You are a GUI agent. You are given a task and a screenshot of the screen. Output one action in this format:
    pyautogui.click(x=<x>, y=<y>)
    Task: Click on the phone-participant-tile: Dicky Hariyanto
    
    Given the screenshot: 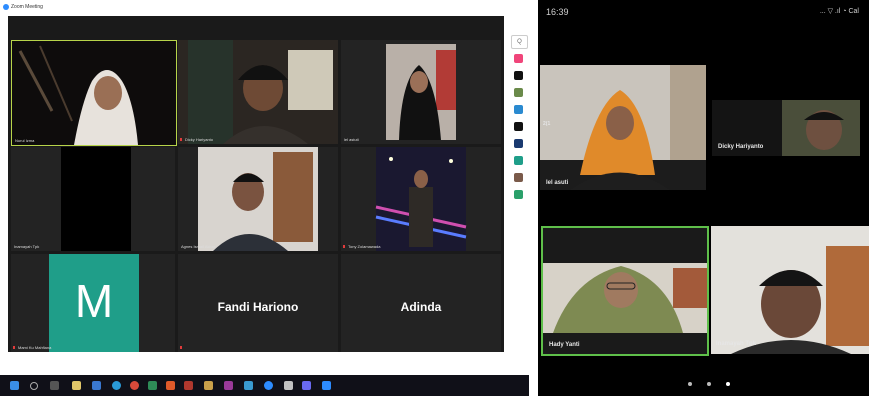 What is the action you would take?
    pyautogui.click(x=786, y=128)
    